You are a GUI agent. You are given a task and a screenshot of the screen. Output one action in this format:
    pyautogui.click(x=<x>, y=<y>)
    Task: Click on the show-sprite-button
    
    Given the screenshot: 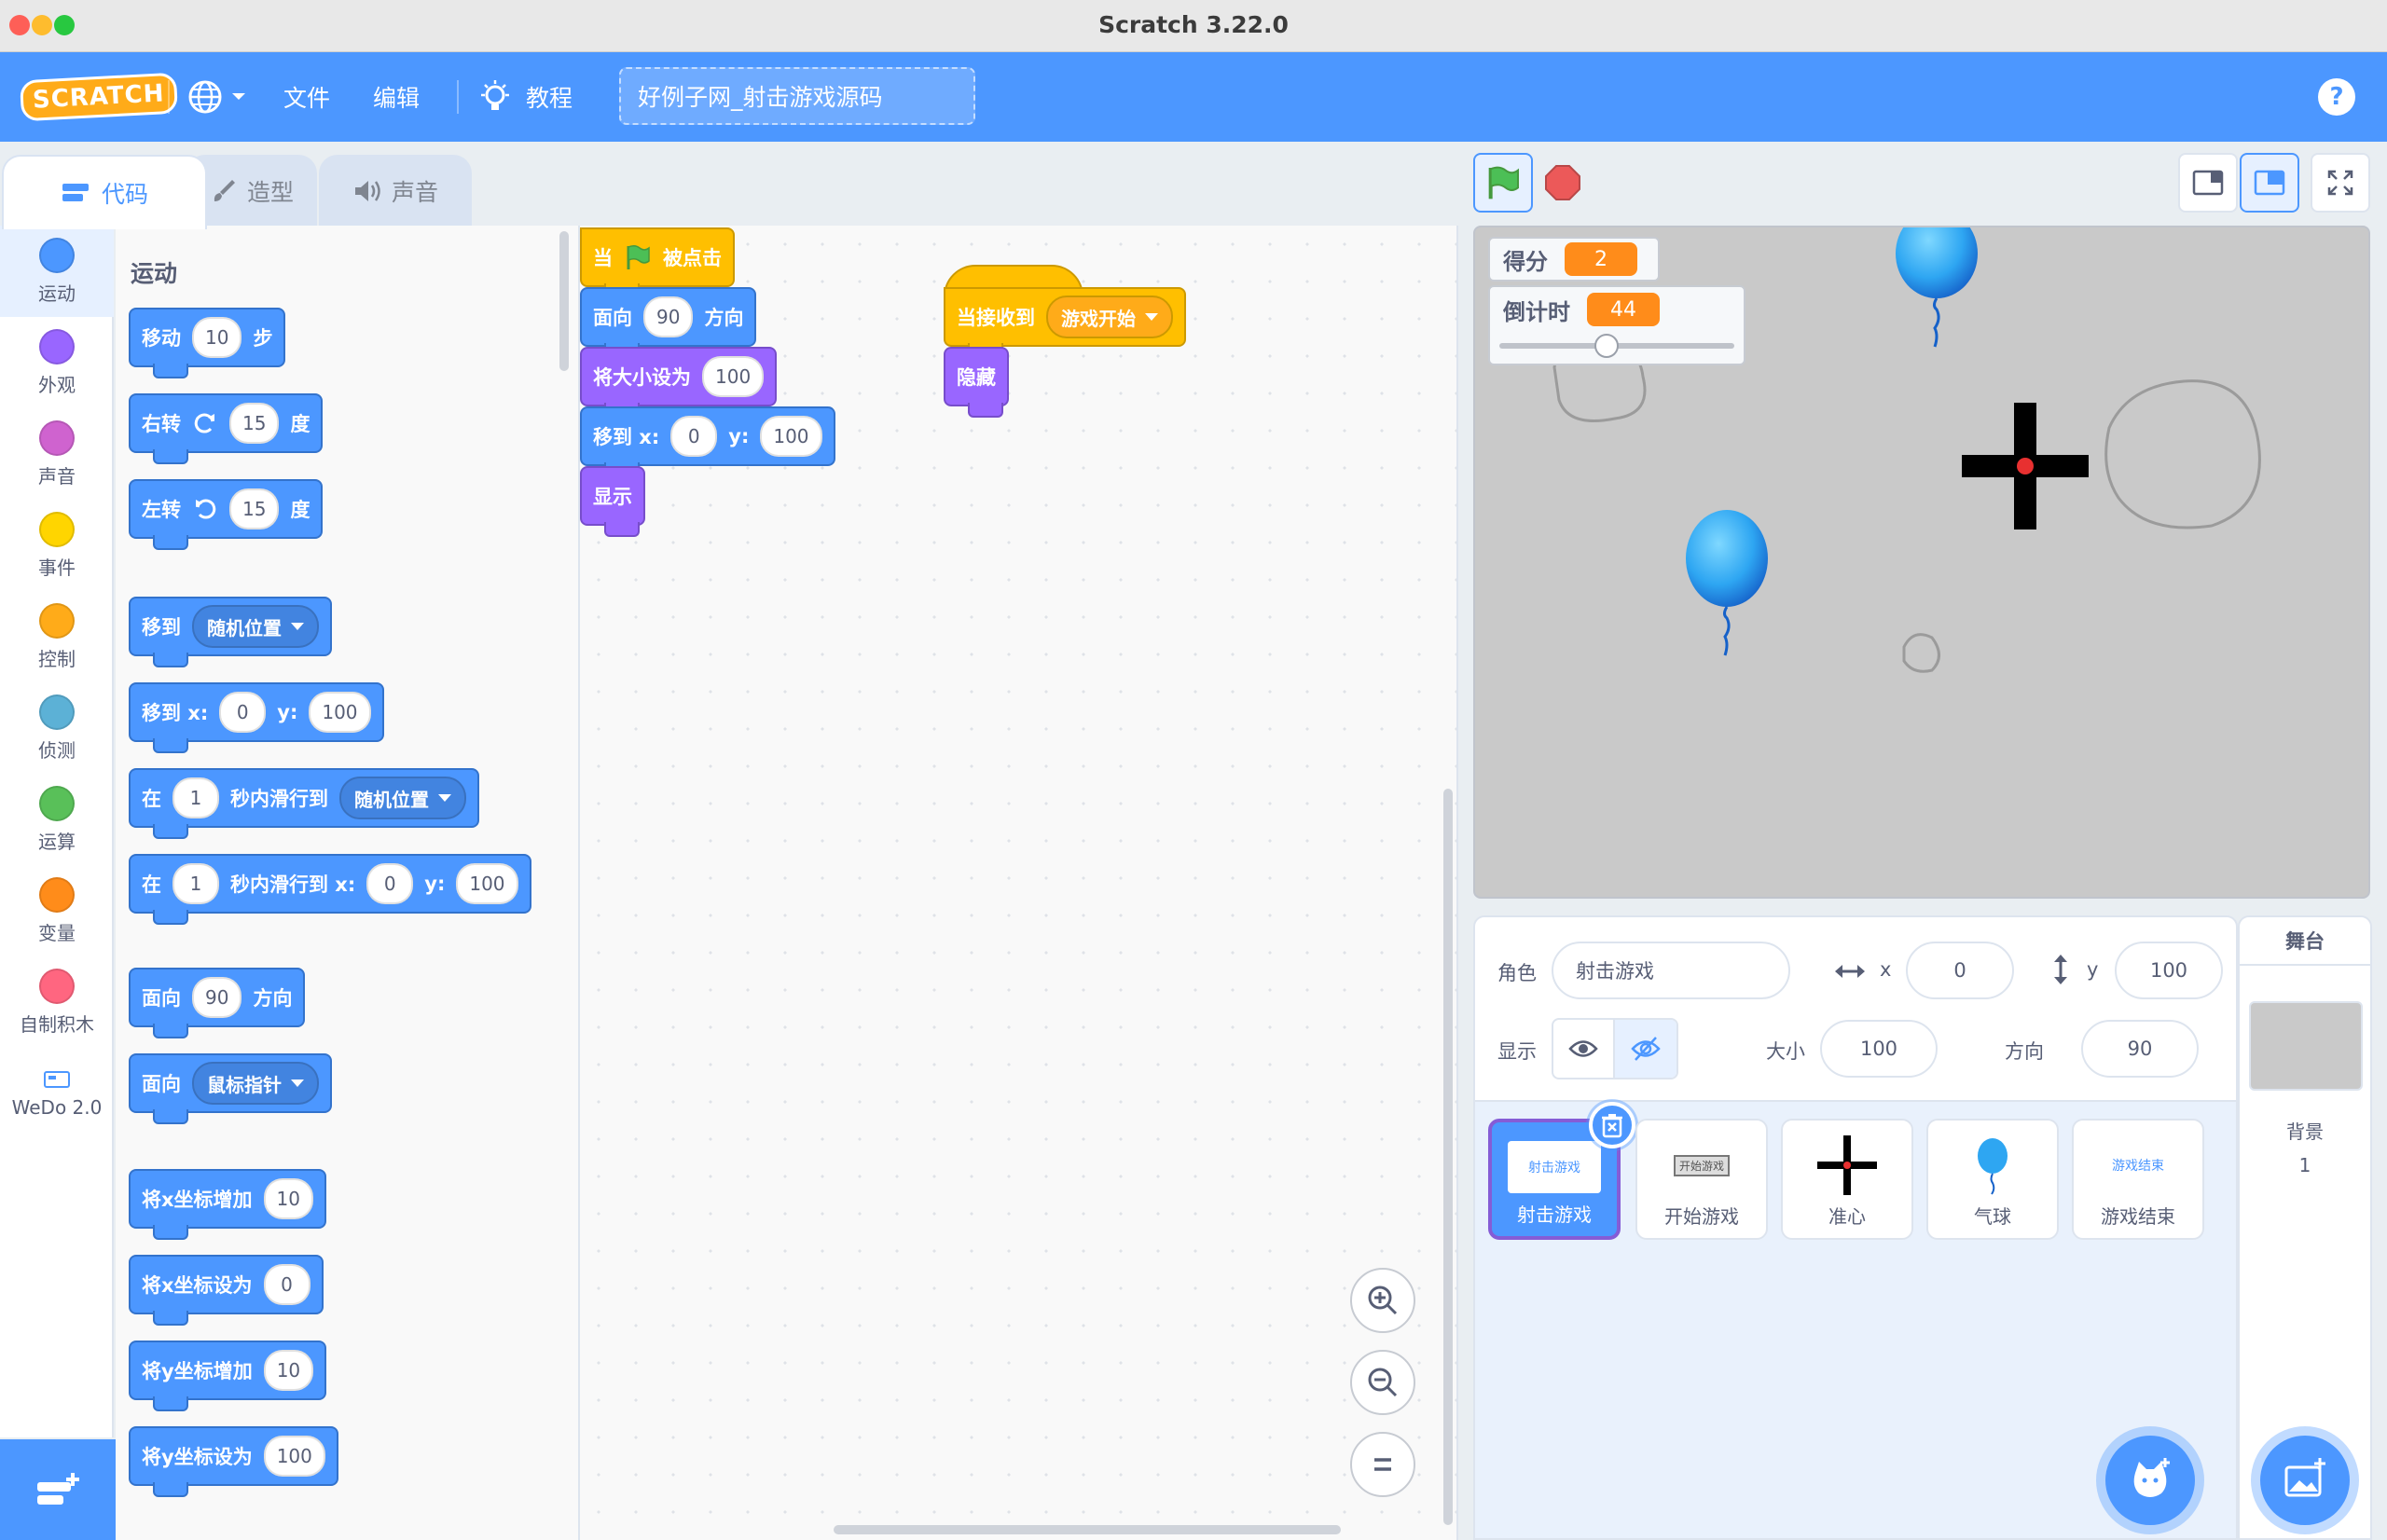 What is the action you would take?
    pyautogui.click(x=1584, y=1049)
    